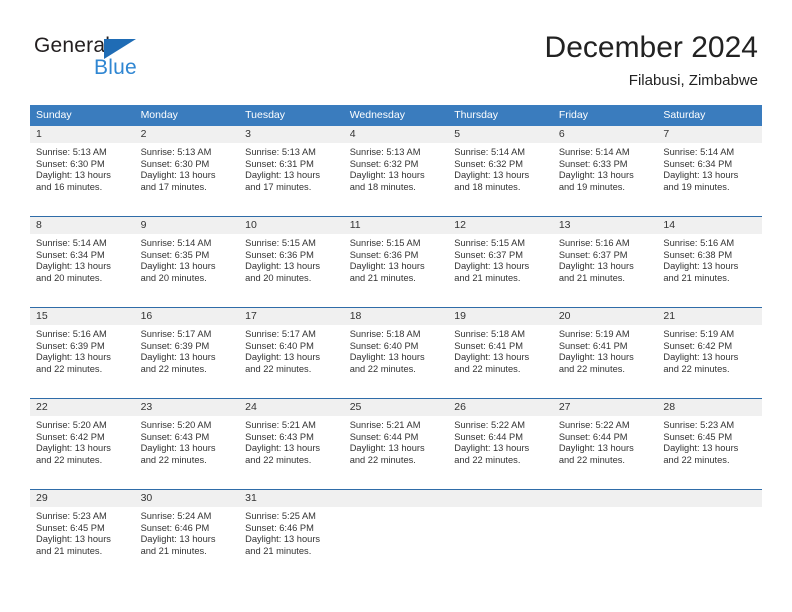  Describe the element at coordinates (175, 254) in the screenshot. I see `day-sunset-text: Sunset: 6:35 PM` at that location.